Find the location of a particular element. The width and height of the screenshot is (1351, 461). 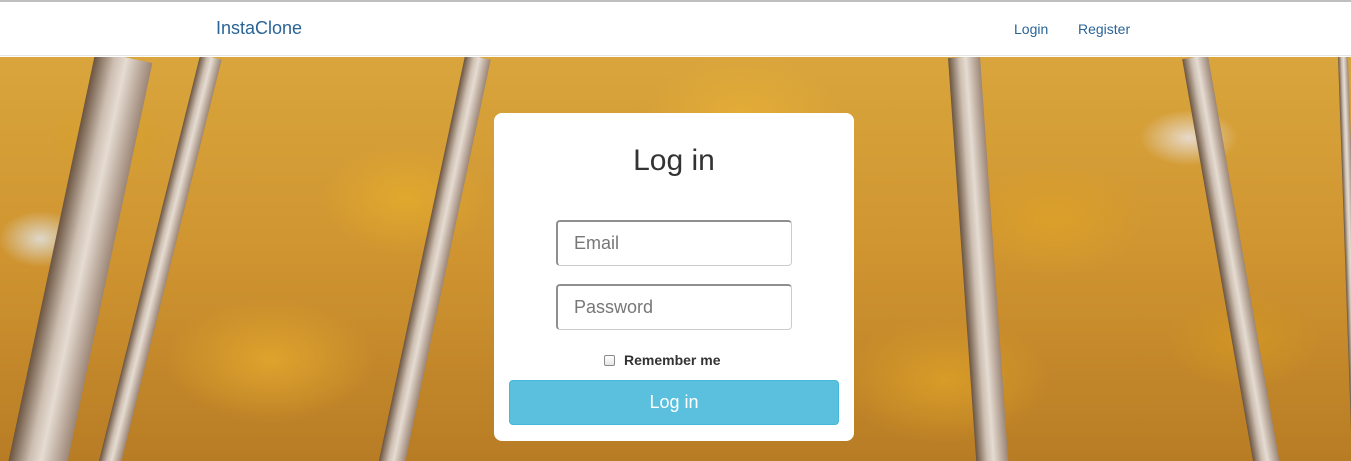

password-field is located at coordinates (674, 307).